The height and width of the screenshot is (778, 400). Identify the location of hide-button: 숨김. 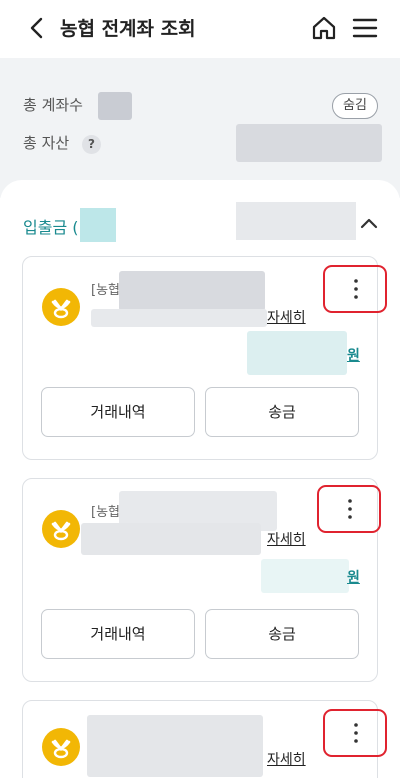
(355, 106).